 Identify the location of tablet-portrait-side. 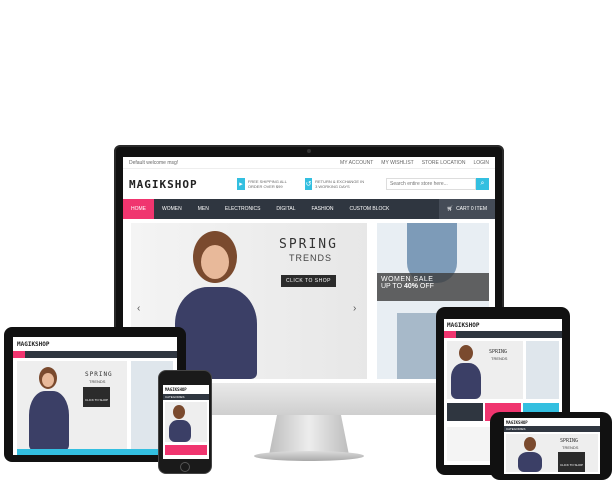
(542, 370).